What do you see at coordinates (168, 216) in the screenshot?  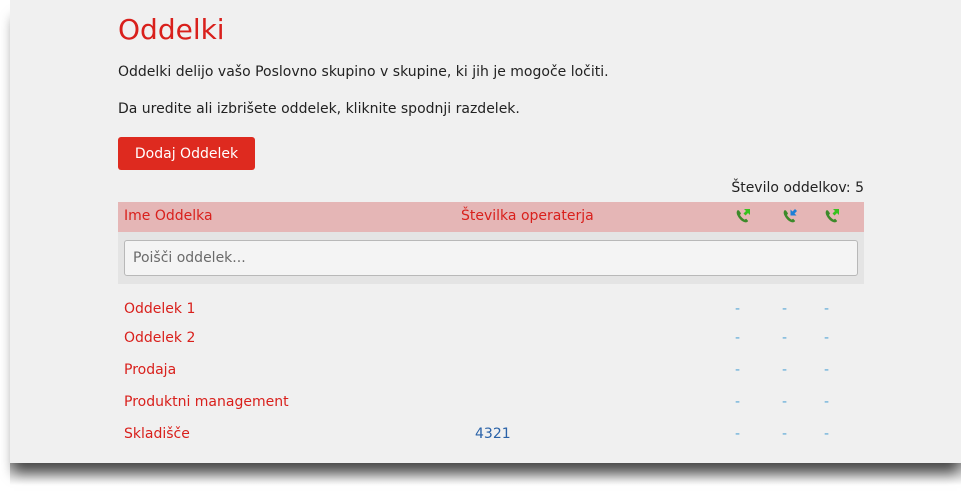 I see `column-header-name: Ime Oddelka` at bounding box center [168, 216].